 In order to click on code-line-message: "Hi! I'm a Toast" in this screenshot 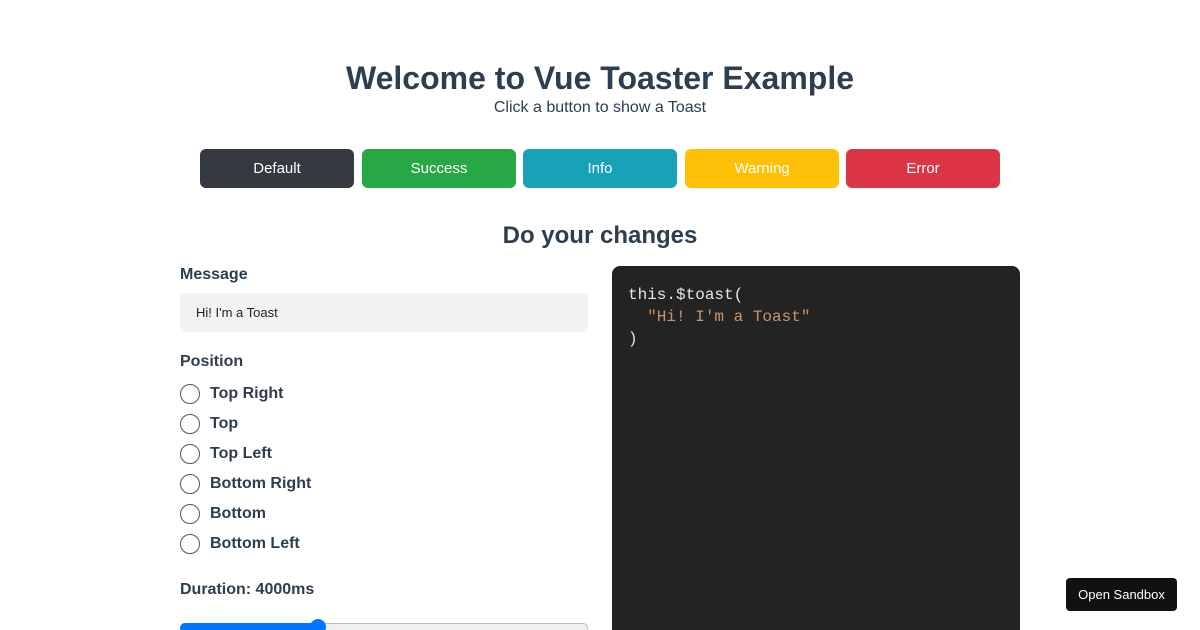, I will do `click(719, 317)`.